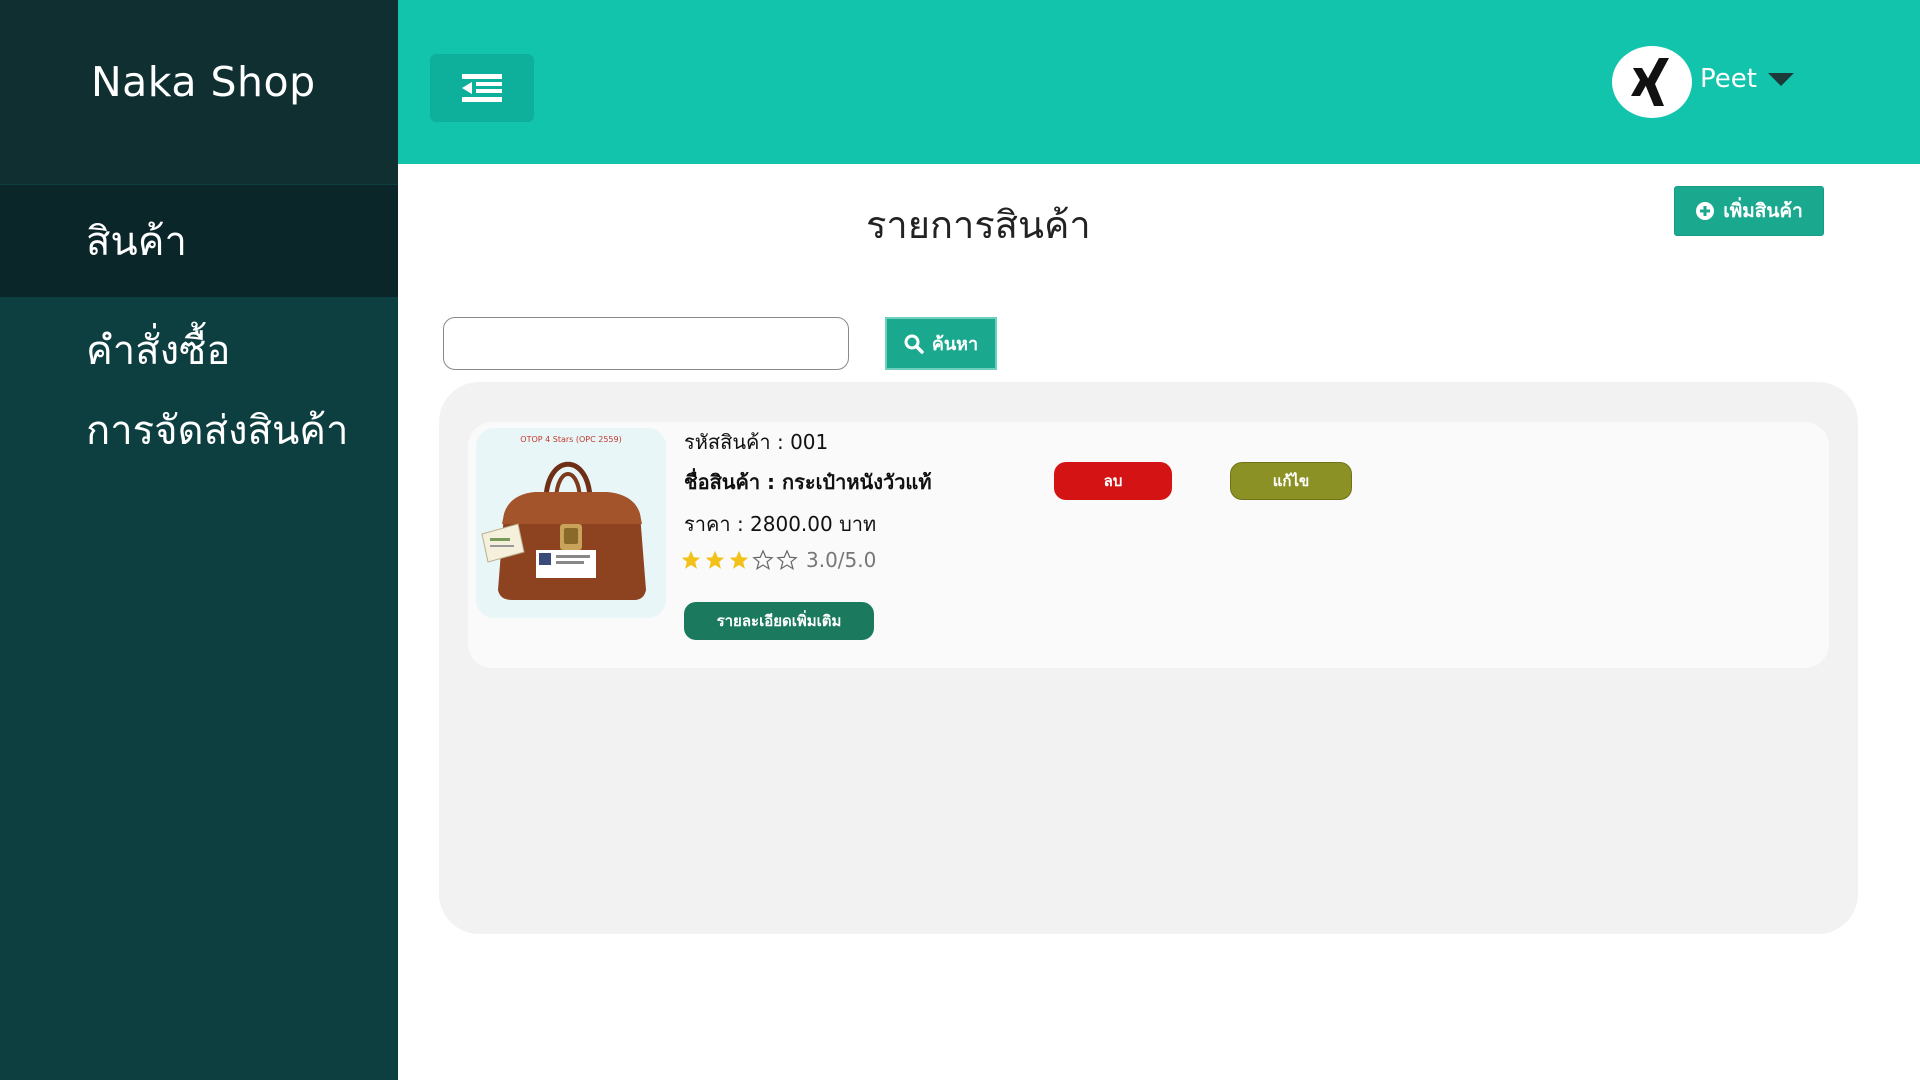  I want to click on edit-product-button: แก้ไข, so click(1291, 481).